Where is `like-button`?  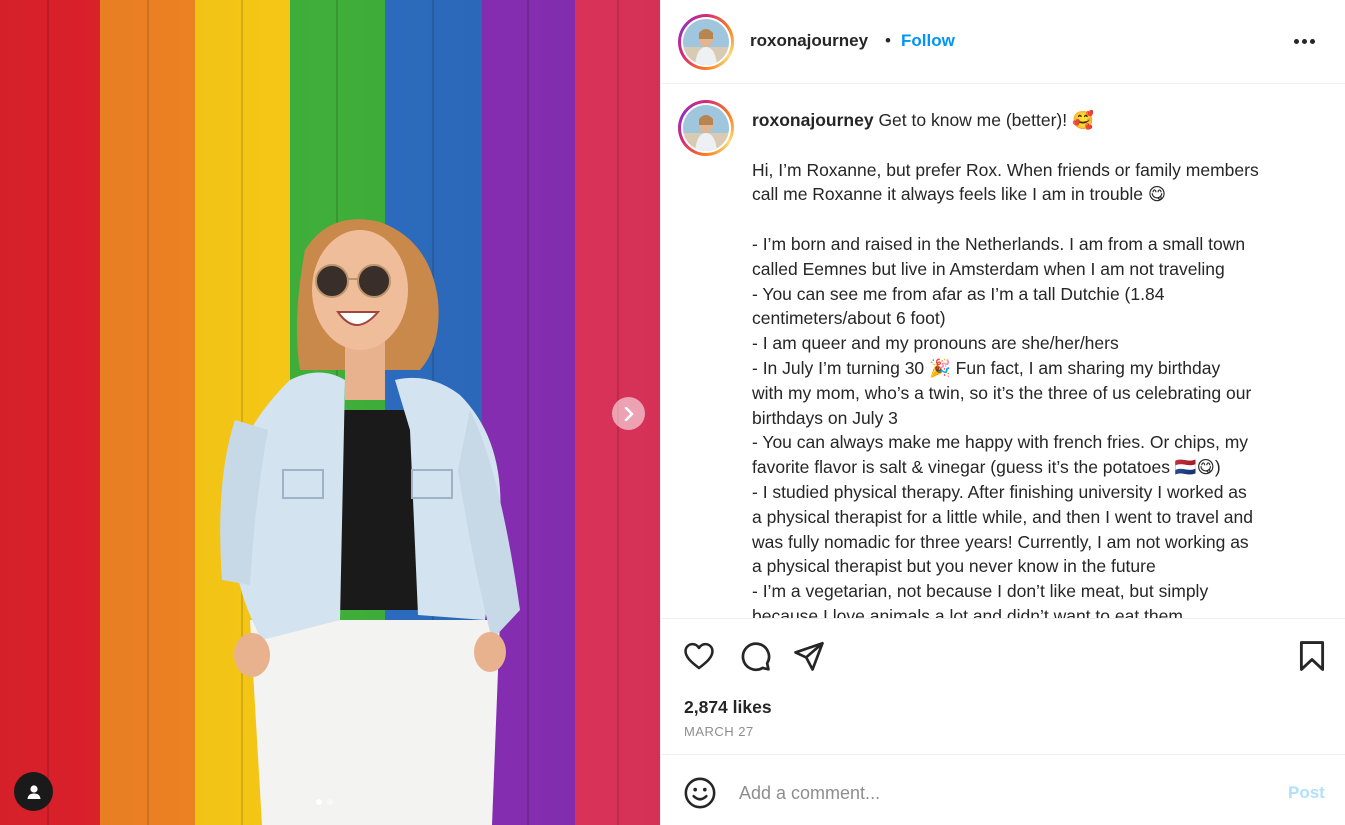 like-button is located at coordinates (699, 656).